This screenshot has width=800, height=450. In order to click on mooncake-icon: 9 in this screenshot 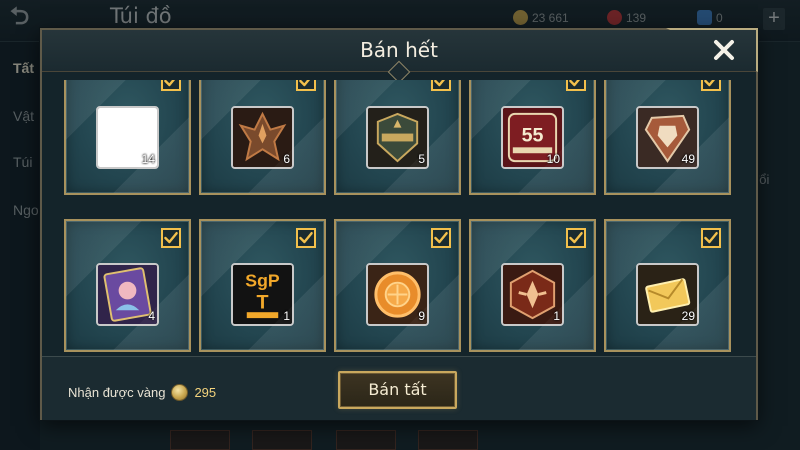, I will do `click(397, 294)`.